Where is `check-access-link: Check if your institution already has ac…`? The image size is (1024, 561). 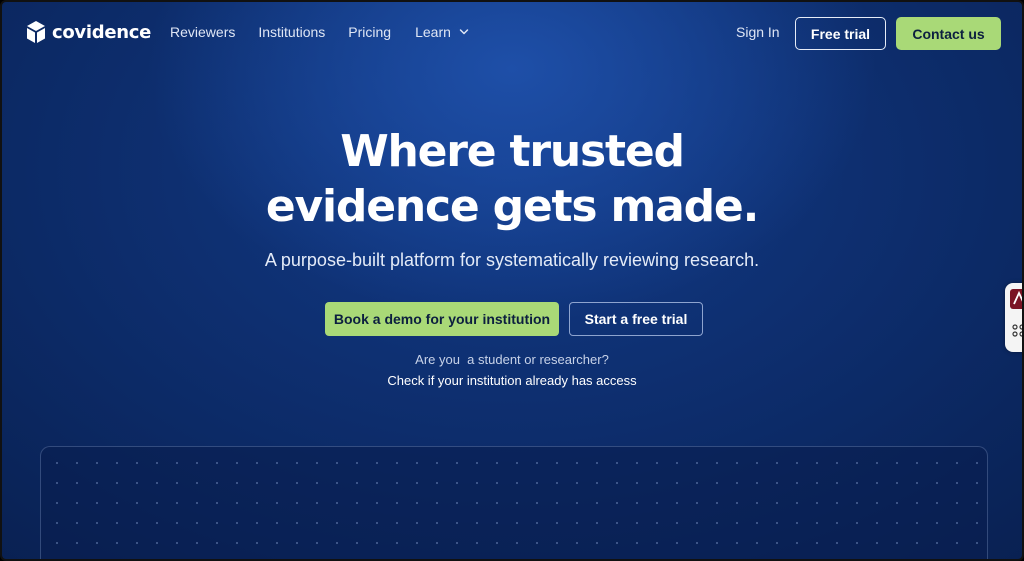 check-access-link: Check if your institution already has ac… is located at coordinates (512, 380).